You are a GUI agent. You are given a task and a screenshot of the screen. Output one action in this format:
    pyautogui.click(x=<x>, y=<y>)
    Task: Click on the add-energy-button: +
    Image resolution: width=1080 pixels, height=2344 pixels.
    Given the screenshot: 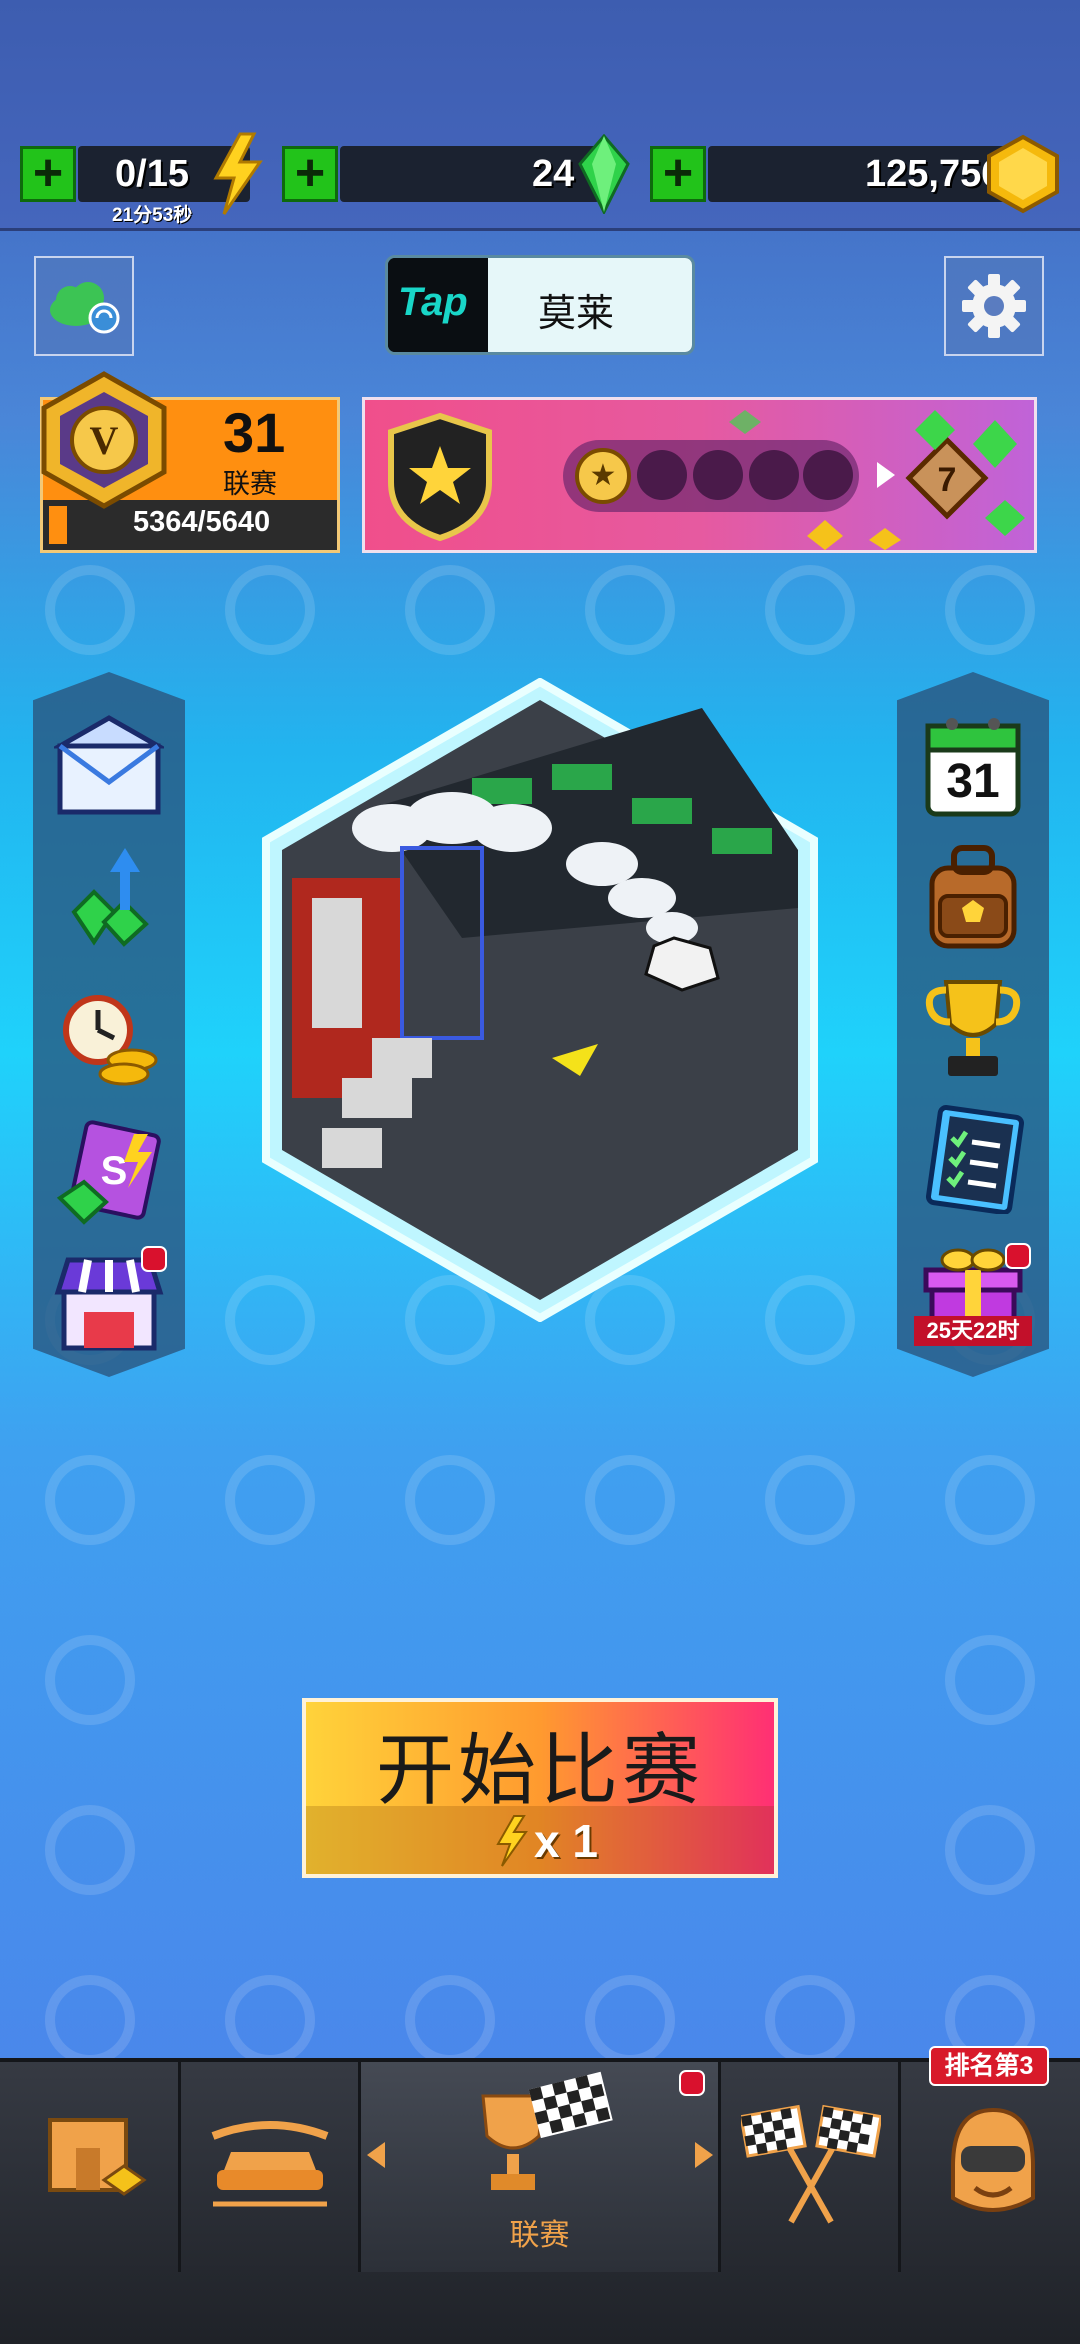 What is the action you would take?
    pyautogui.click(x=48, y=174)
    